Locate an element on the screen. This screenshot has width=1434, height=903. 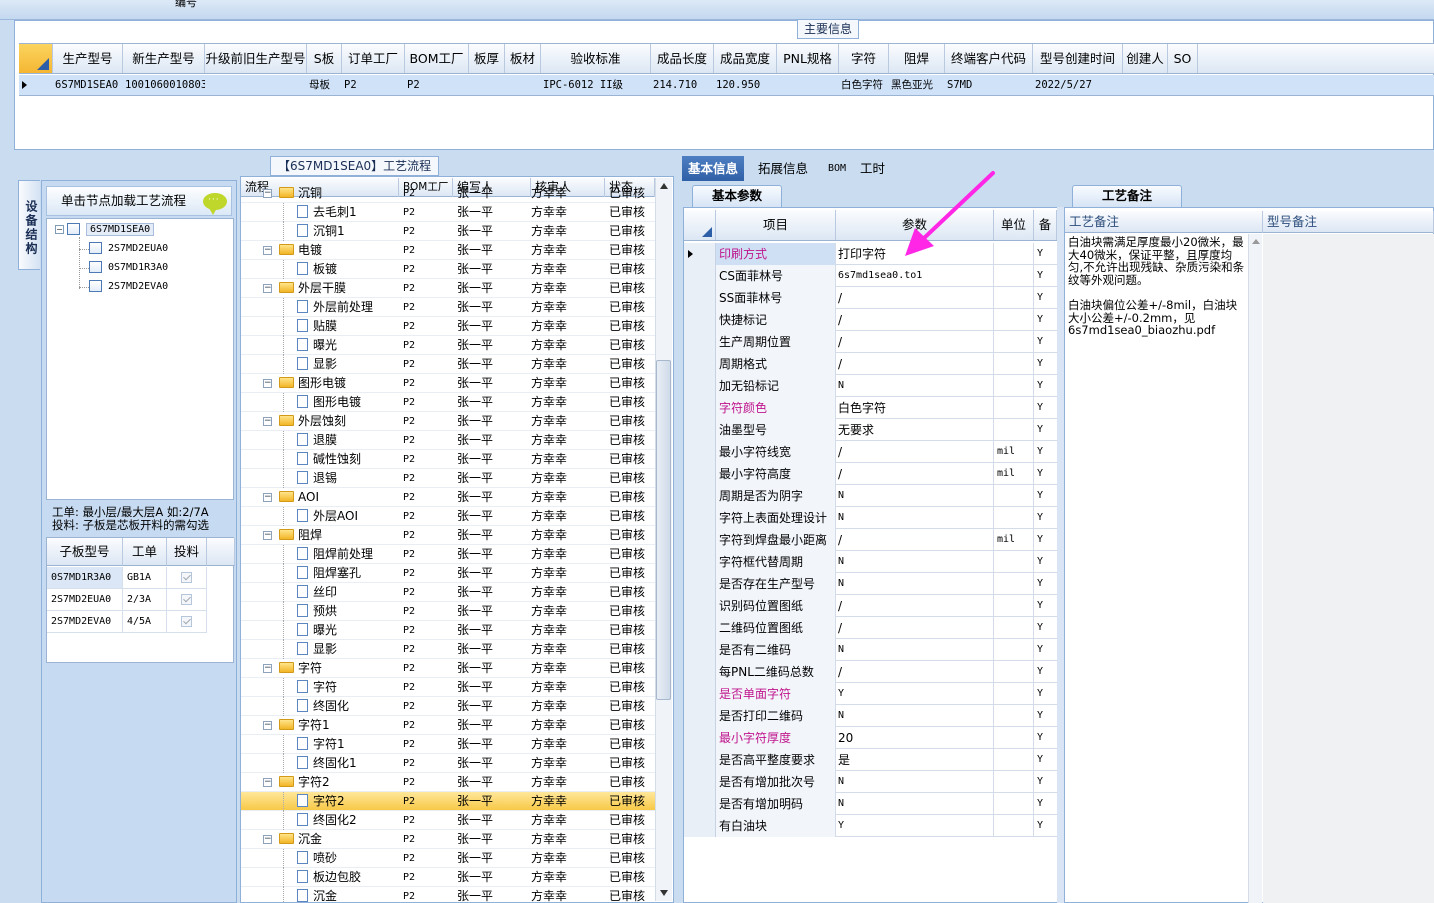
param-row: 最小字符线宽 / mil Y is located at coordinates (870, 452).